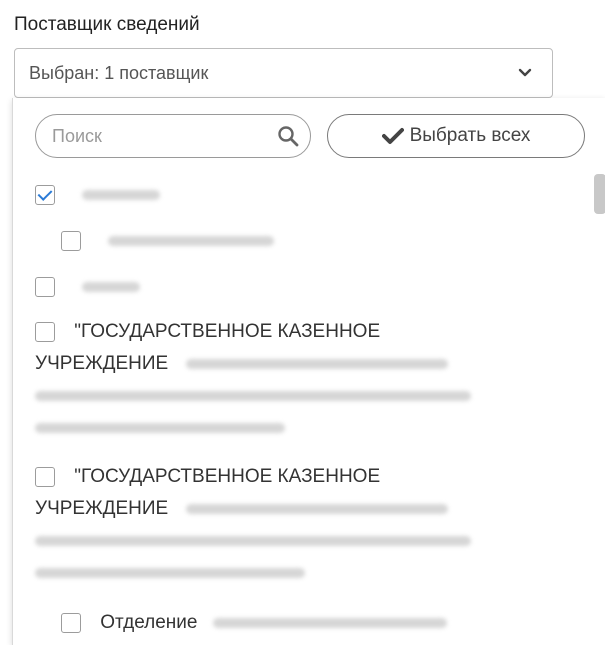 This screenshot has height=645, width=605. I want to click on search-box, so click(173, 136).